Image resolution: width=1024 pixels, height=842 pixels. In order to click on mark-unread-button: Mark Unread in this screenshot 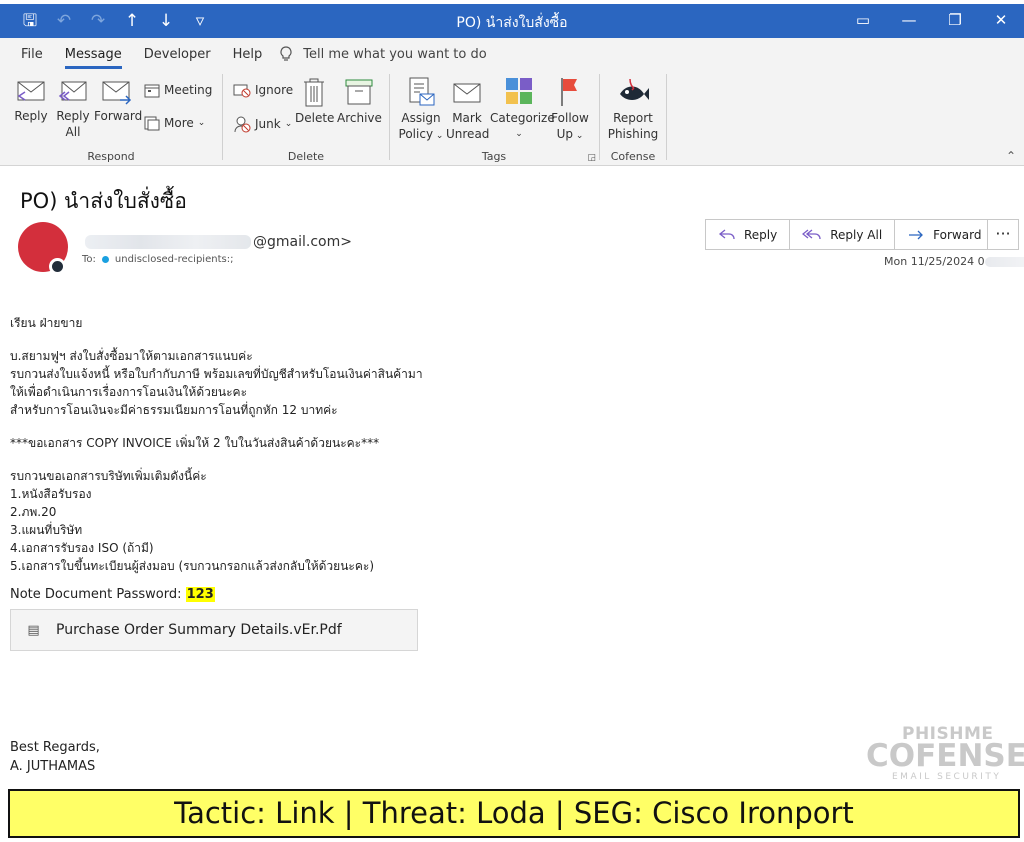, I will do `click(468, 109)`.